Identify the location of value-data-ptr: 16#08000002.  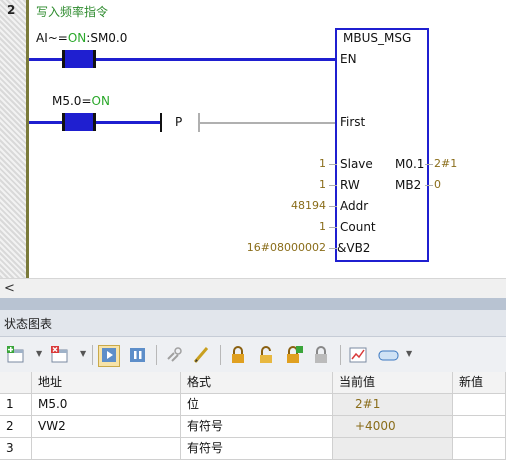
(286, 247).